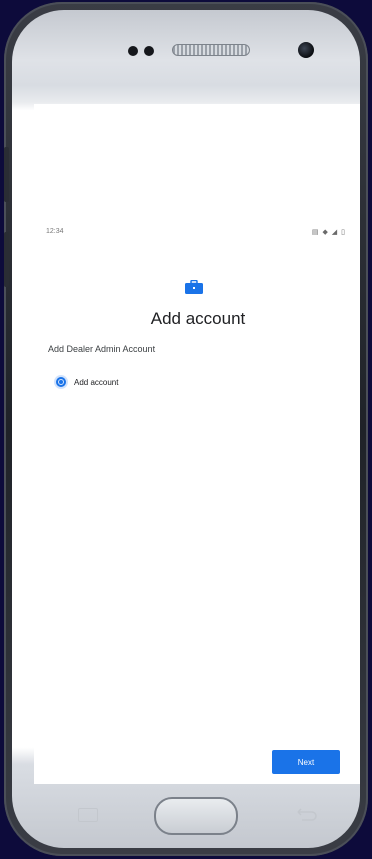  I want to click on radio-selected-icon, so click(61, 382).